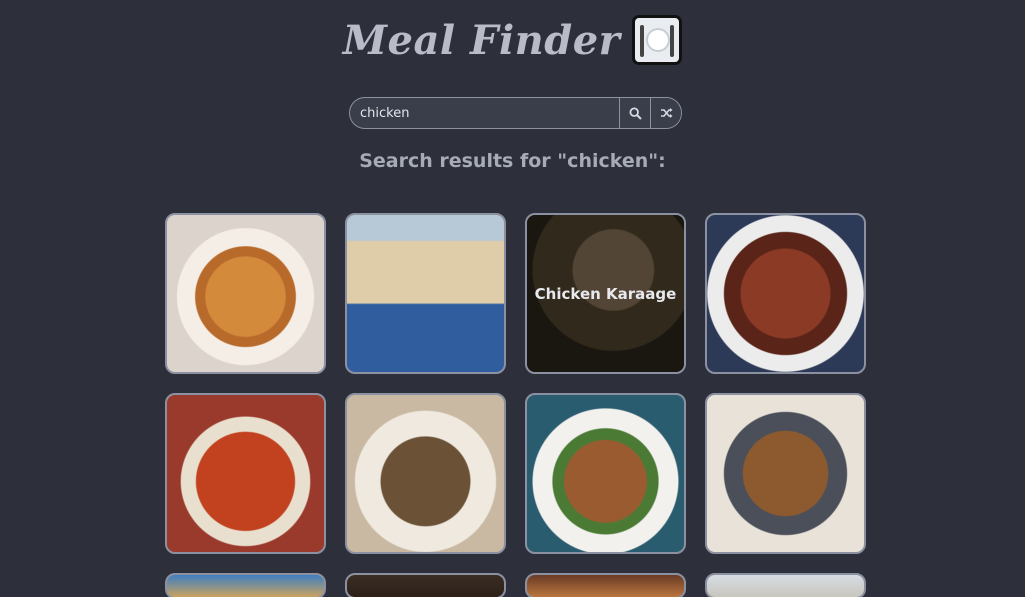 This screenshot has height=597, width=1025. I want to click on meal-card: Chicken Karaage, so click(605, 293).